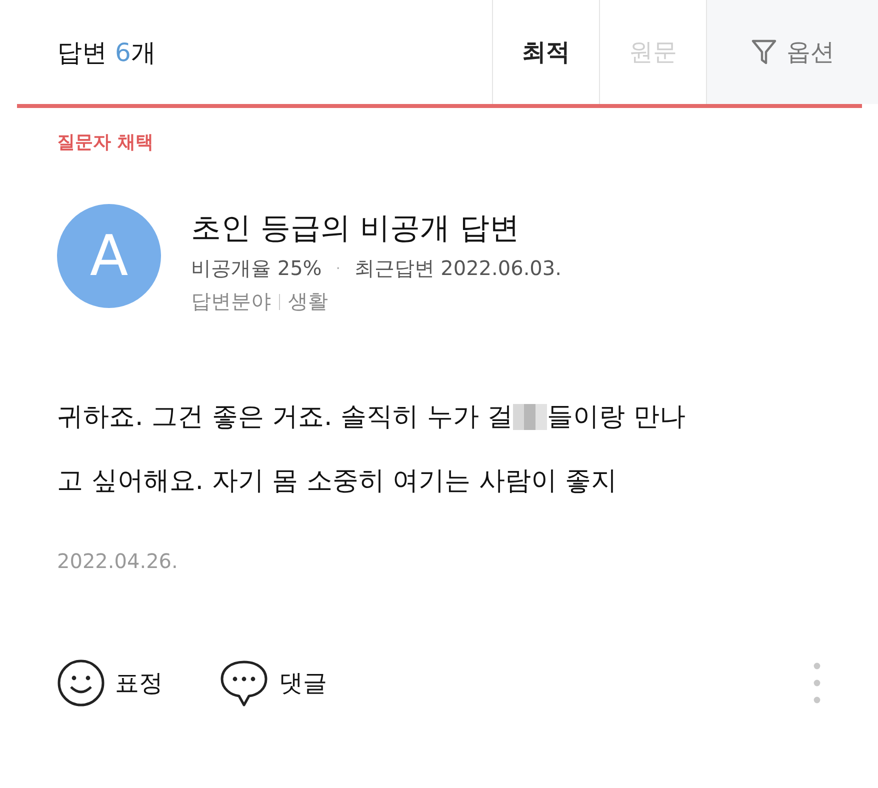  Describe the element at coordinates (792, 52) in the screenshot. I see `options-button: 옵션` at that location.